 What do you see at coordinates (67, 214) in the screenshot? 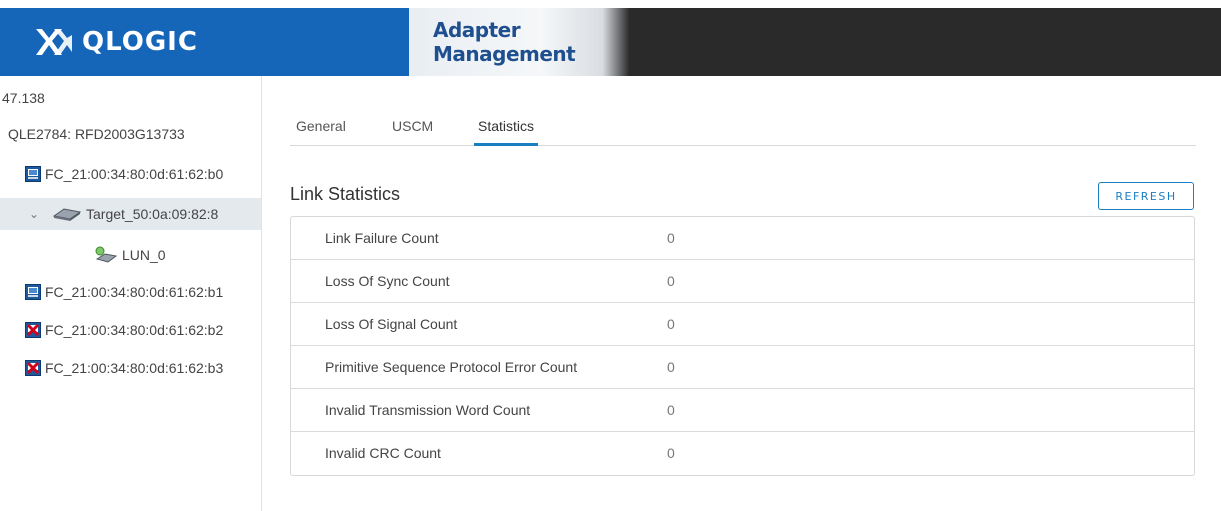
I see `disk-icon` at bounding box center [67, 214].